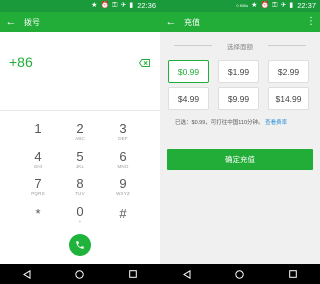  I want to click on view-rates-link: 查看费率, so click(276, 123).